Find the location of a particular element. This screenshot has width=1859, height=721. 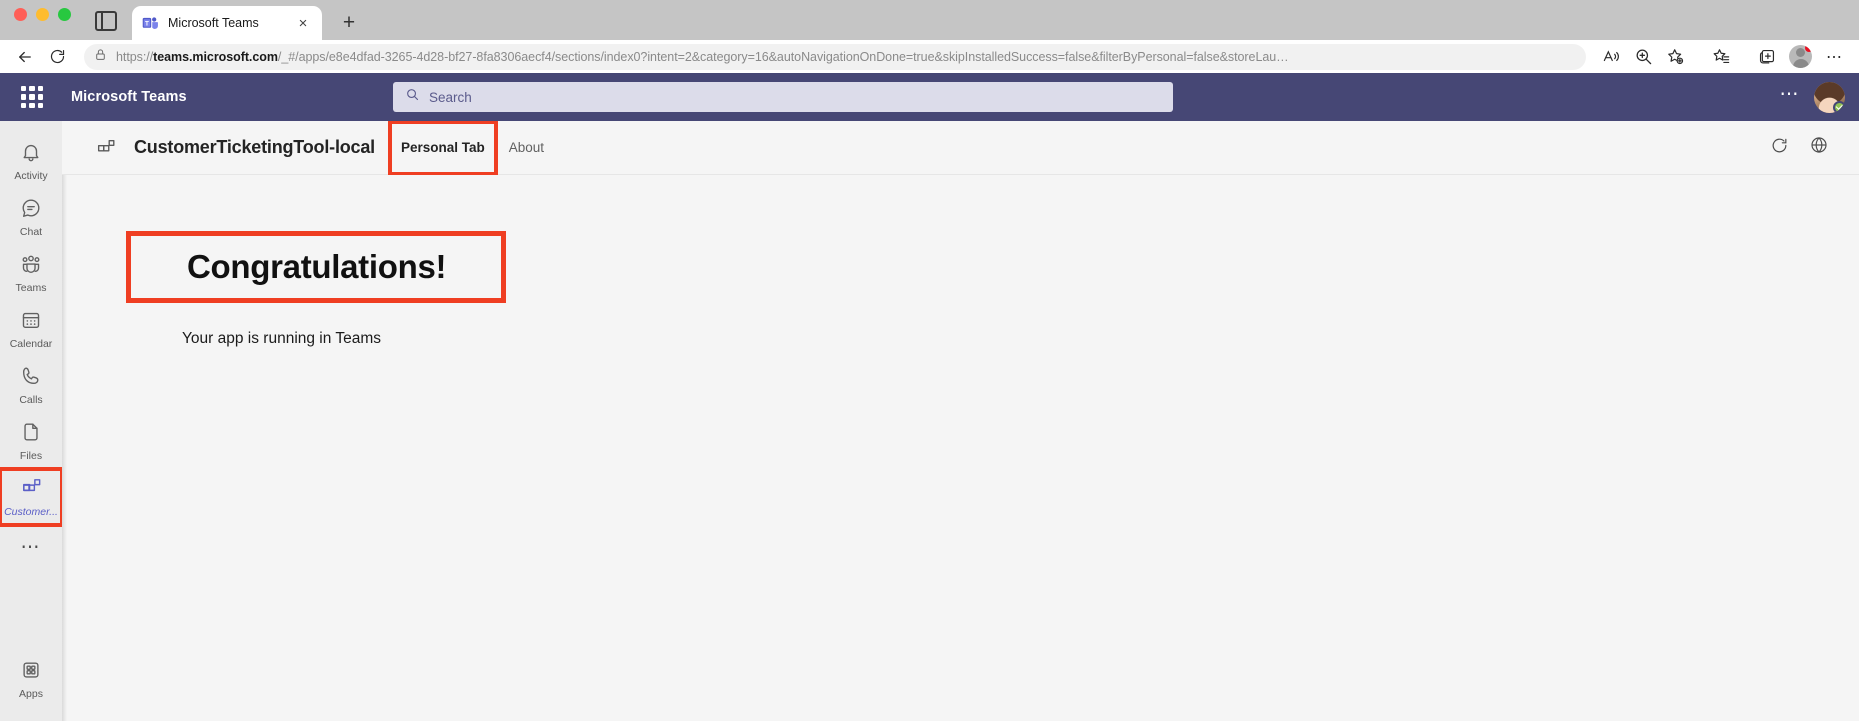

chat-icon is located at coordinates (31, 210).